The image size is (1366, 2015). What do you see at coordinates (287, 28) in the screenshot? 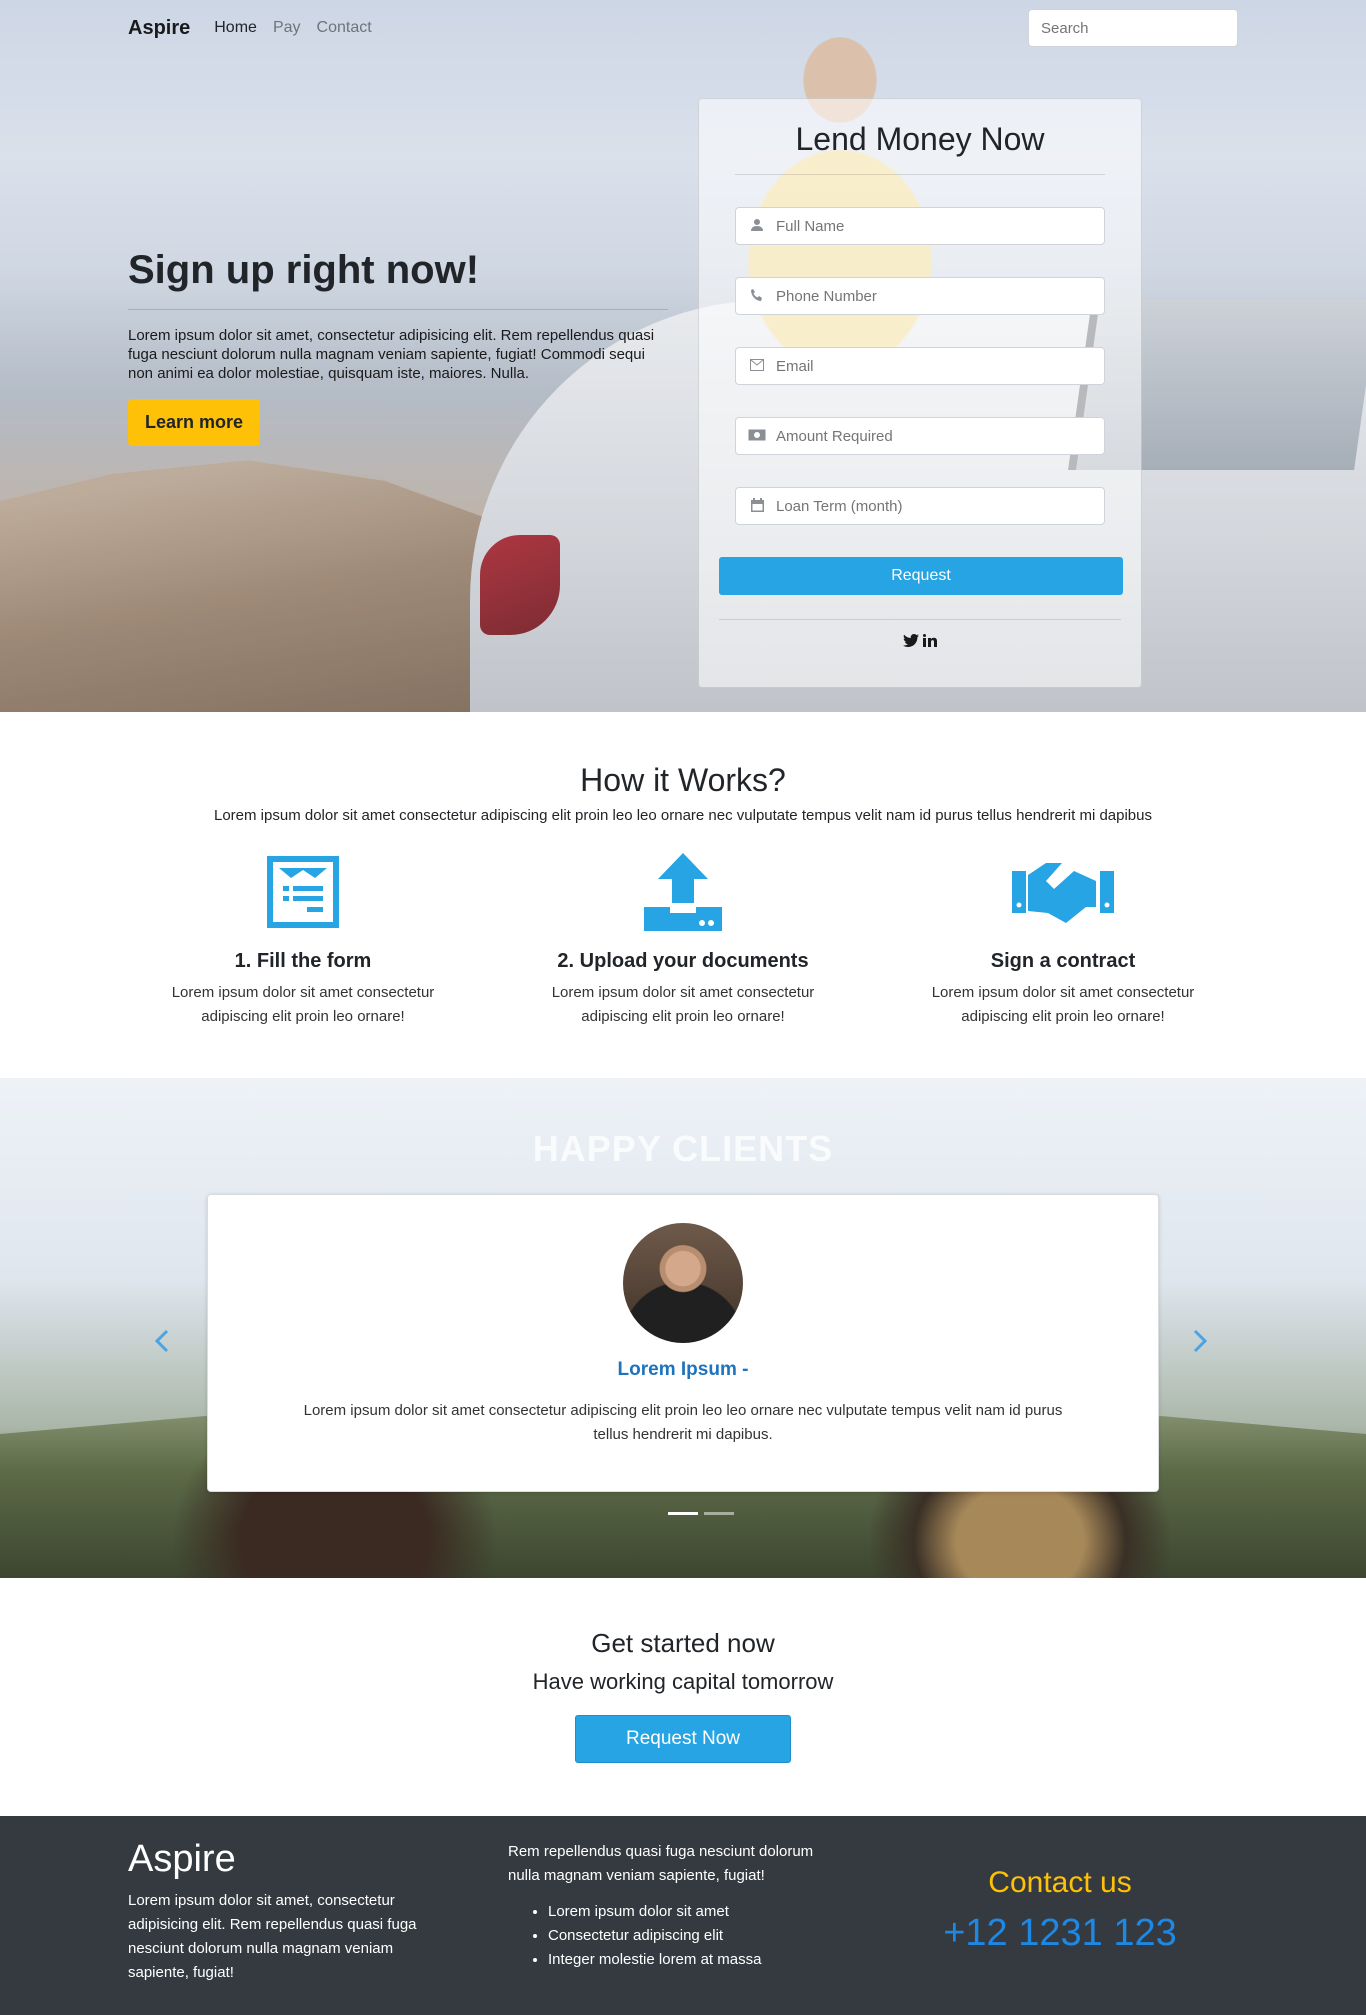
I see `nav-link-pay: Pay` at bounding box center [287, 28].